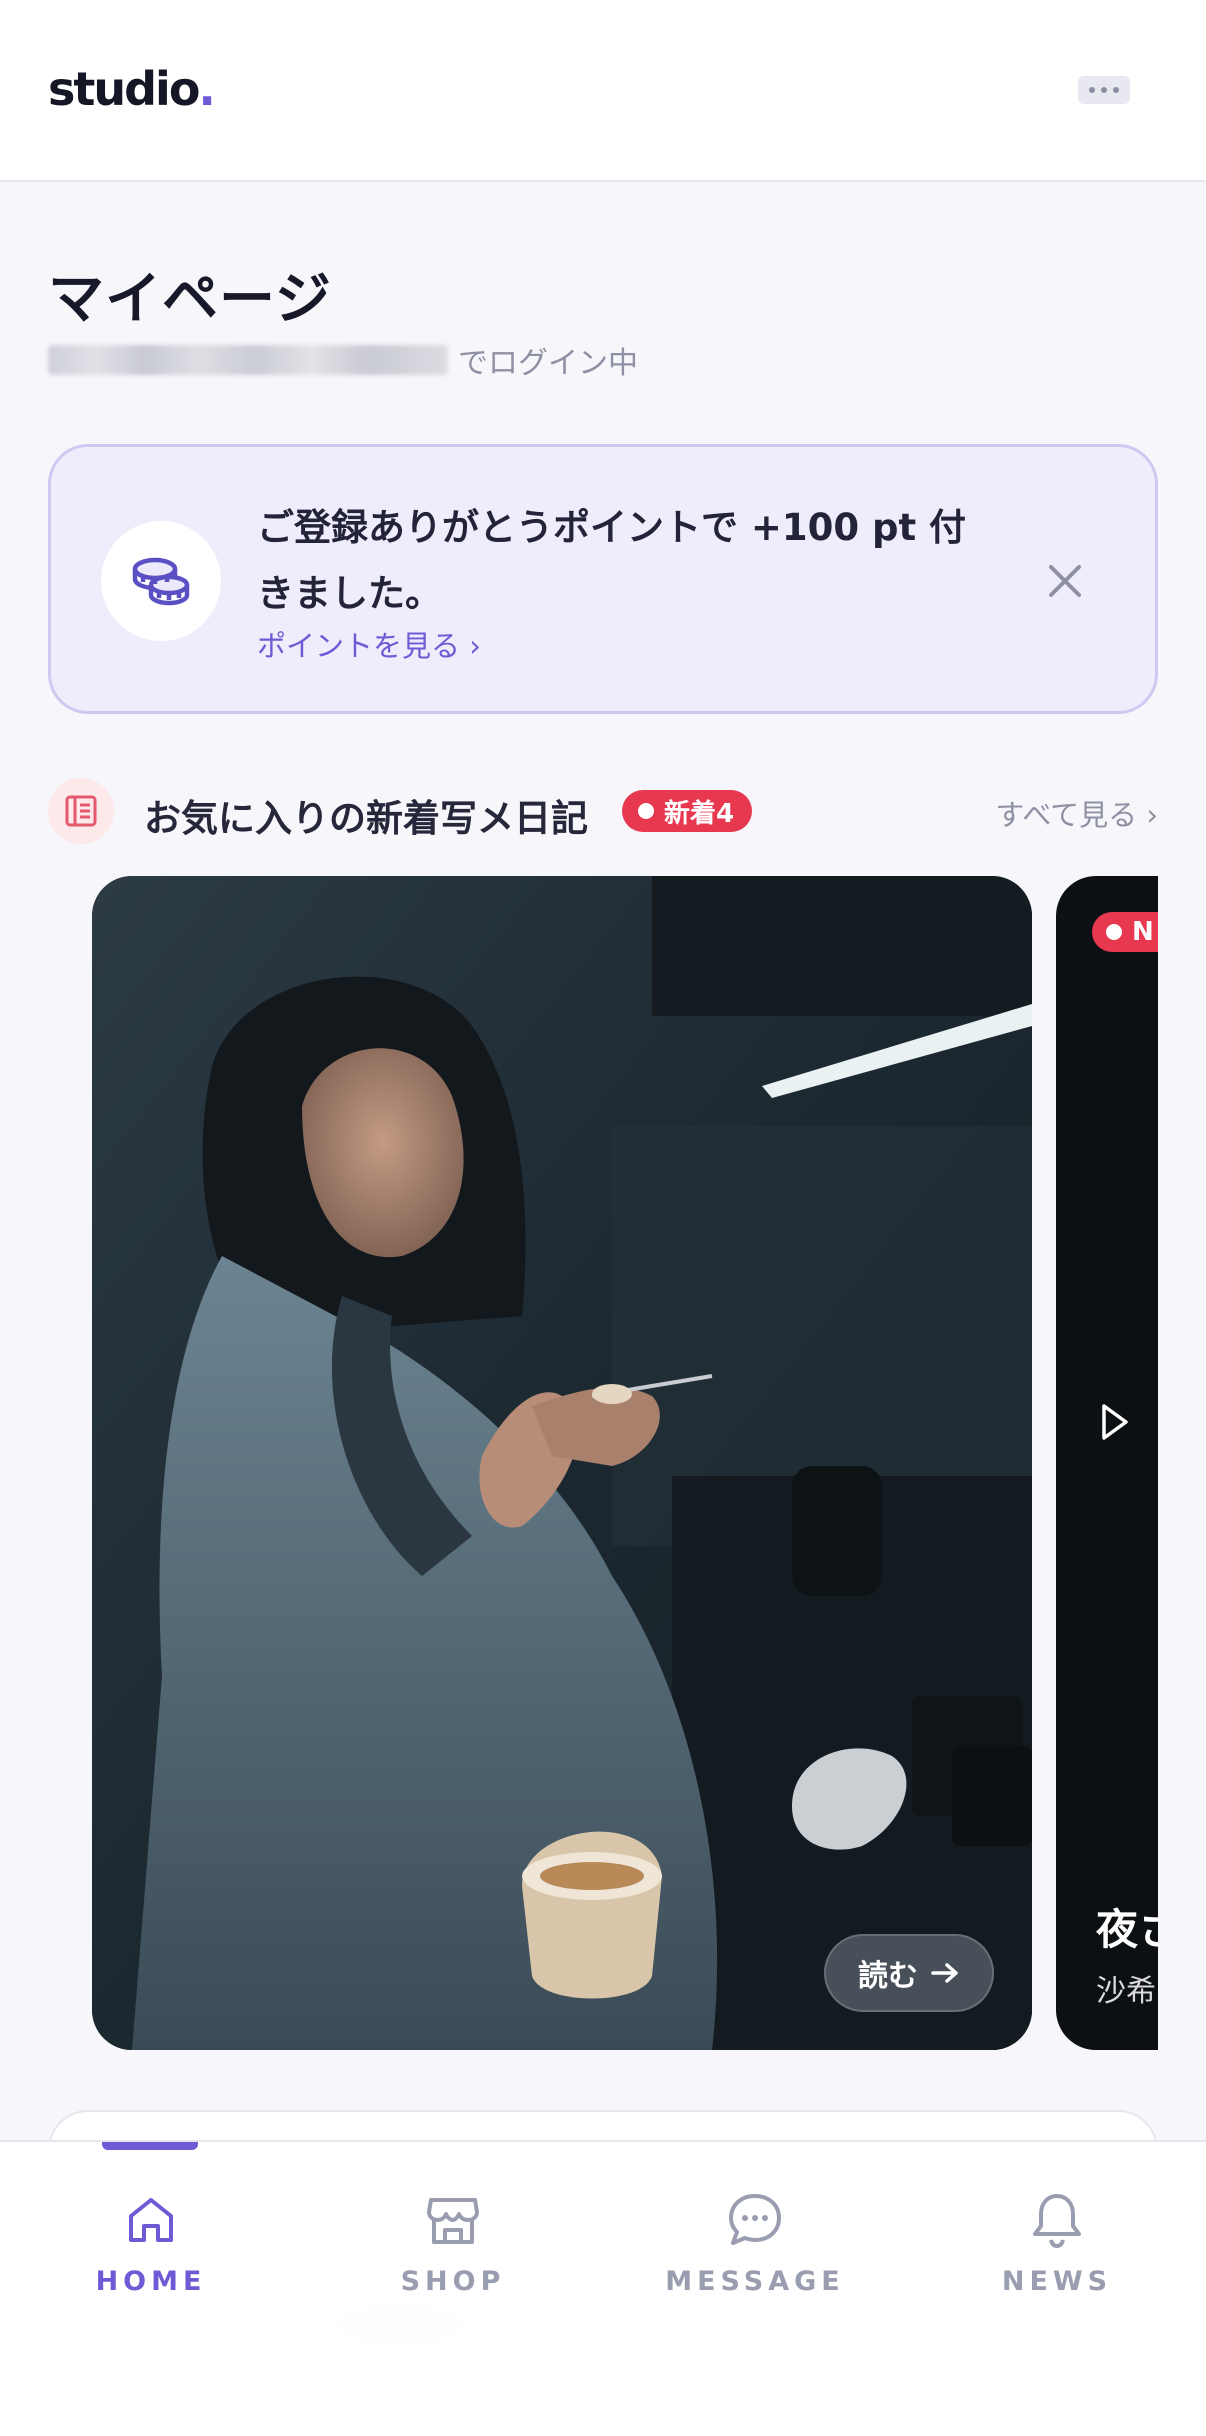 The width and height of the screenshot is (1206, 2436). Describe the element at coordinates (1076, 813) in the screenshot. I see `see-all-link: すべて見る ›` at that location.